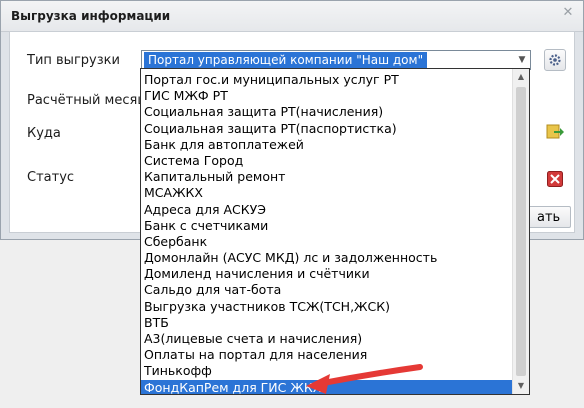 The width and height of the screenshot is (584, 408). Describe the element at coordinates (327, 258) in the screenshot. I see `dropdown-option: Домонлайн (АСУС МКД) лс и задолженность` at that location.